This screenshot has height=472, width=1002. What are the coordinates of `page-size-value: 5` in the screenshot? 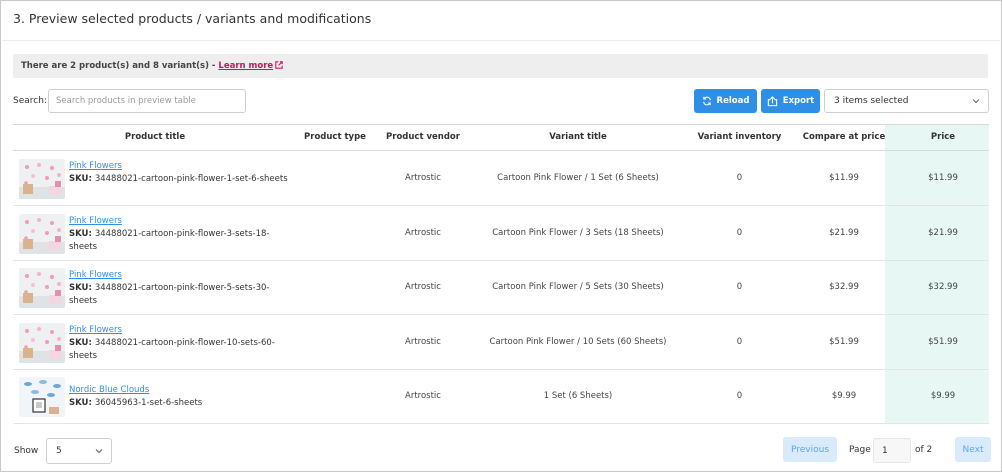 It's located at (59, 451).